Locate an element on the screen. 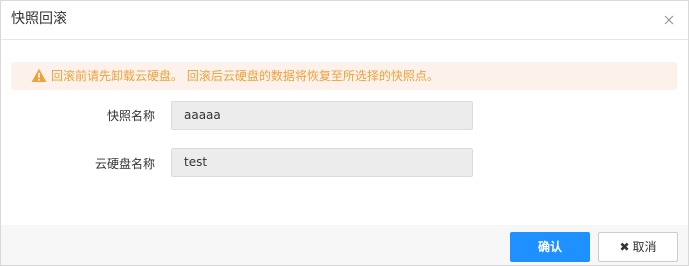 Image resolution: width=689 pixels, height=266 pixels. x-icon: ✖ is located at coordinates (624, 247).